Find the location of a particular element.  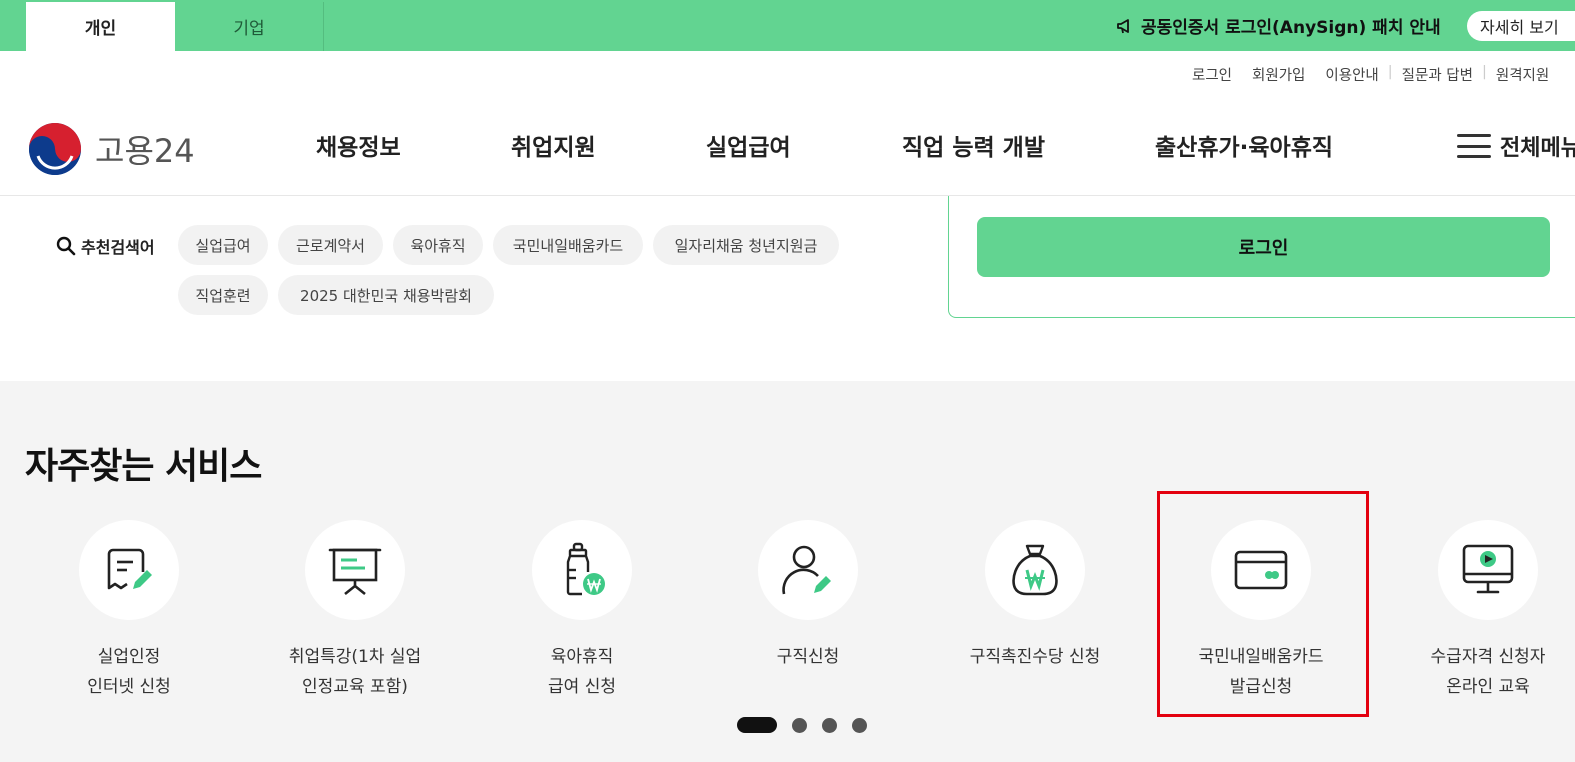

keyword-chip: 일자리채움 청년지원금 is located at coordinates (746, 245).